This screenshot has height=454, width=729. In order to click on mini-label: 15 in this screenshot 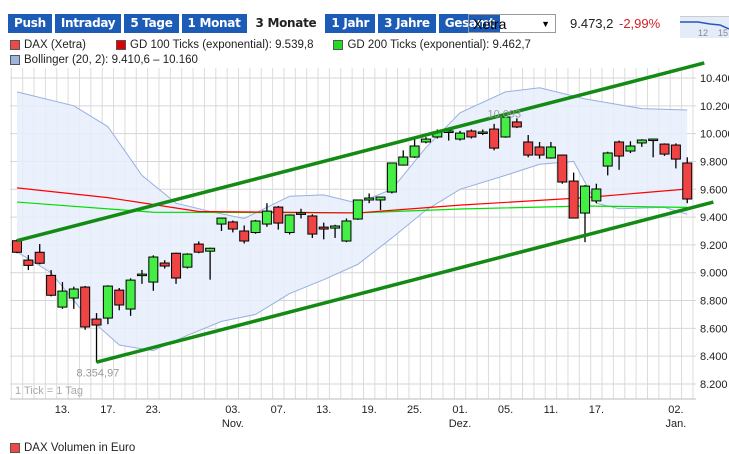, I will do `click(723, 33)`.